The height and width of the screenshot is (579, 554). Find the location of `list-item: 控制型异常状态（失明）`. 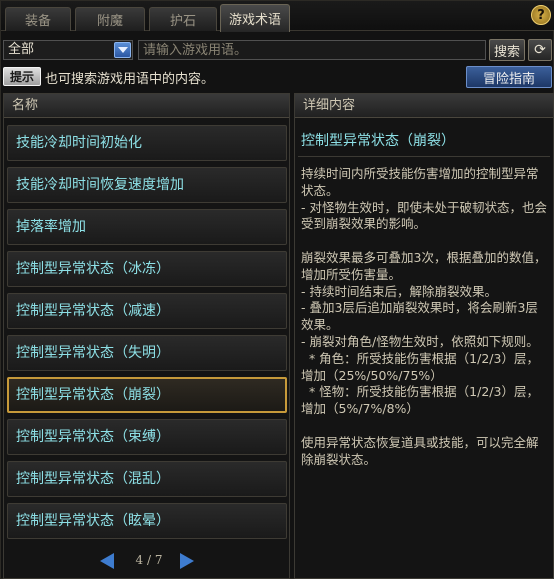

list-item: 控制型异常状态（失明） is located at coordinates (147, 353).